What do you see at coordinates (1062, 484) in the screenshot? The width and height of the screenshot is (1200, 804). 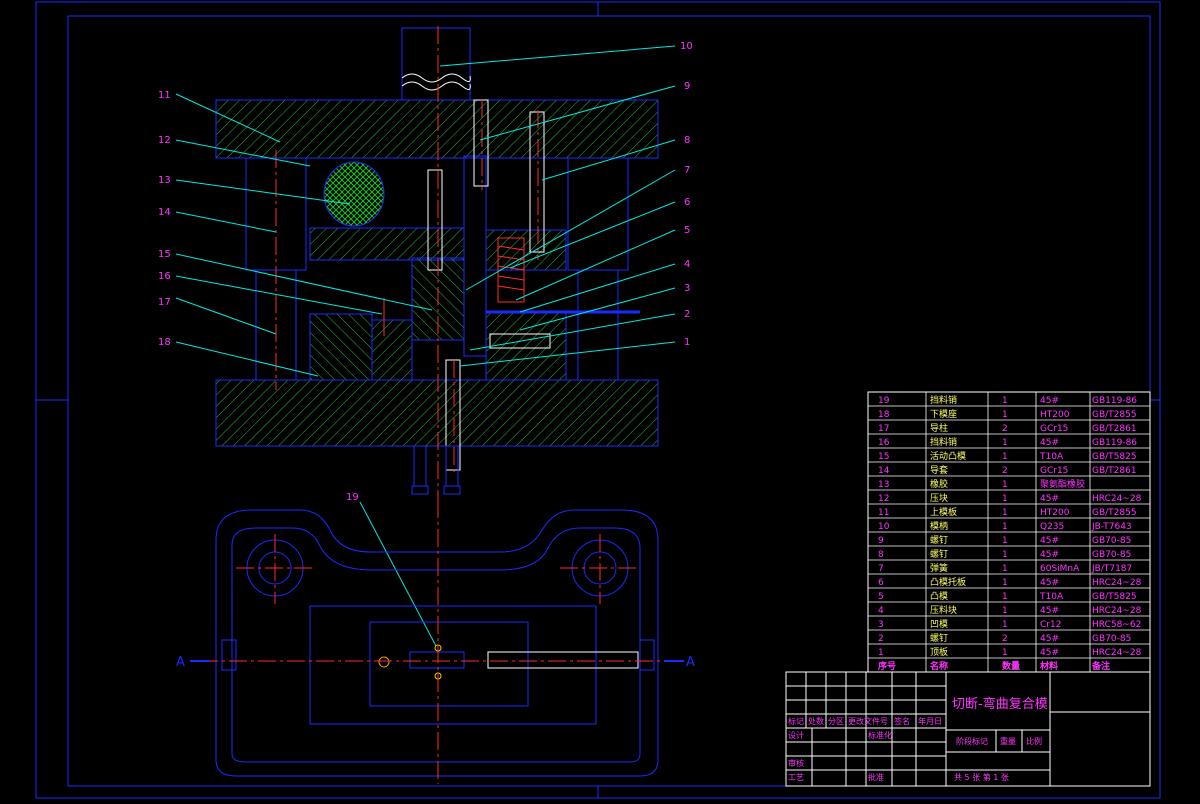 I see `bom-cell-material: 聚氨酯橡胶` at bounding box center [1062, 484].